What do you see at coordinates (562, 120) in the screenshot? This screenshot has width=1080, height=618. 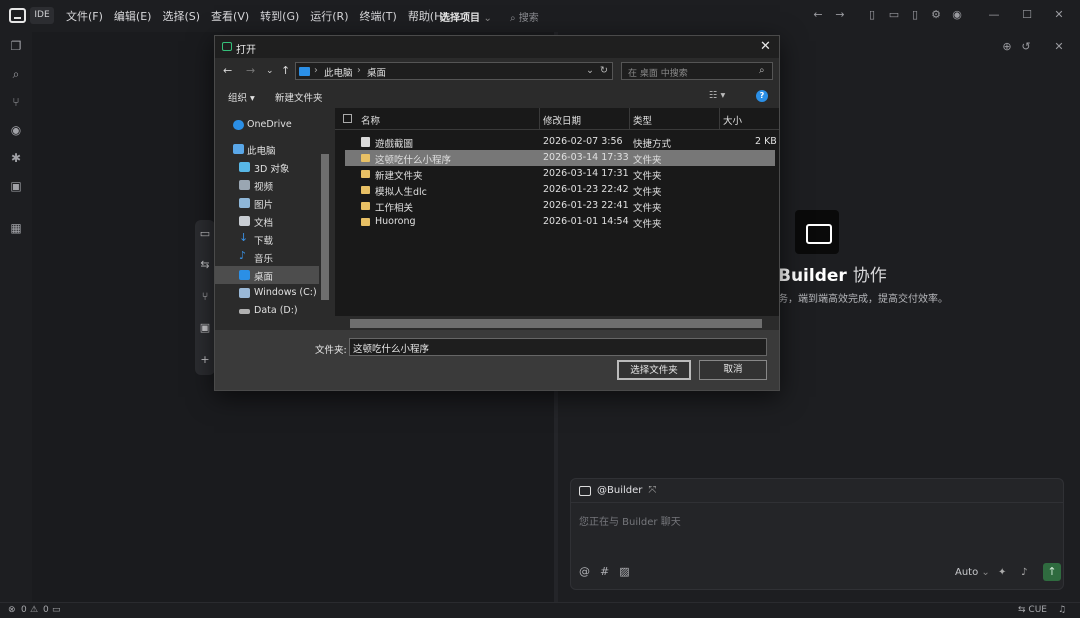 I see `column-date: 修改日期` at bounding box center [562, 120].